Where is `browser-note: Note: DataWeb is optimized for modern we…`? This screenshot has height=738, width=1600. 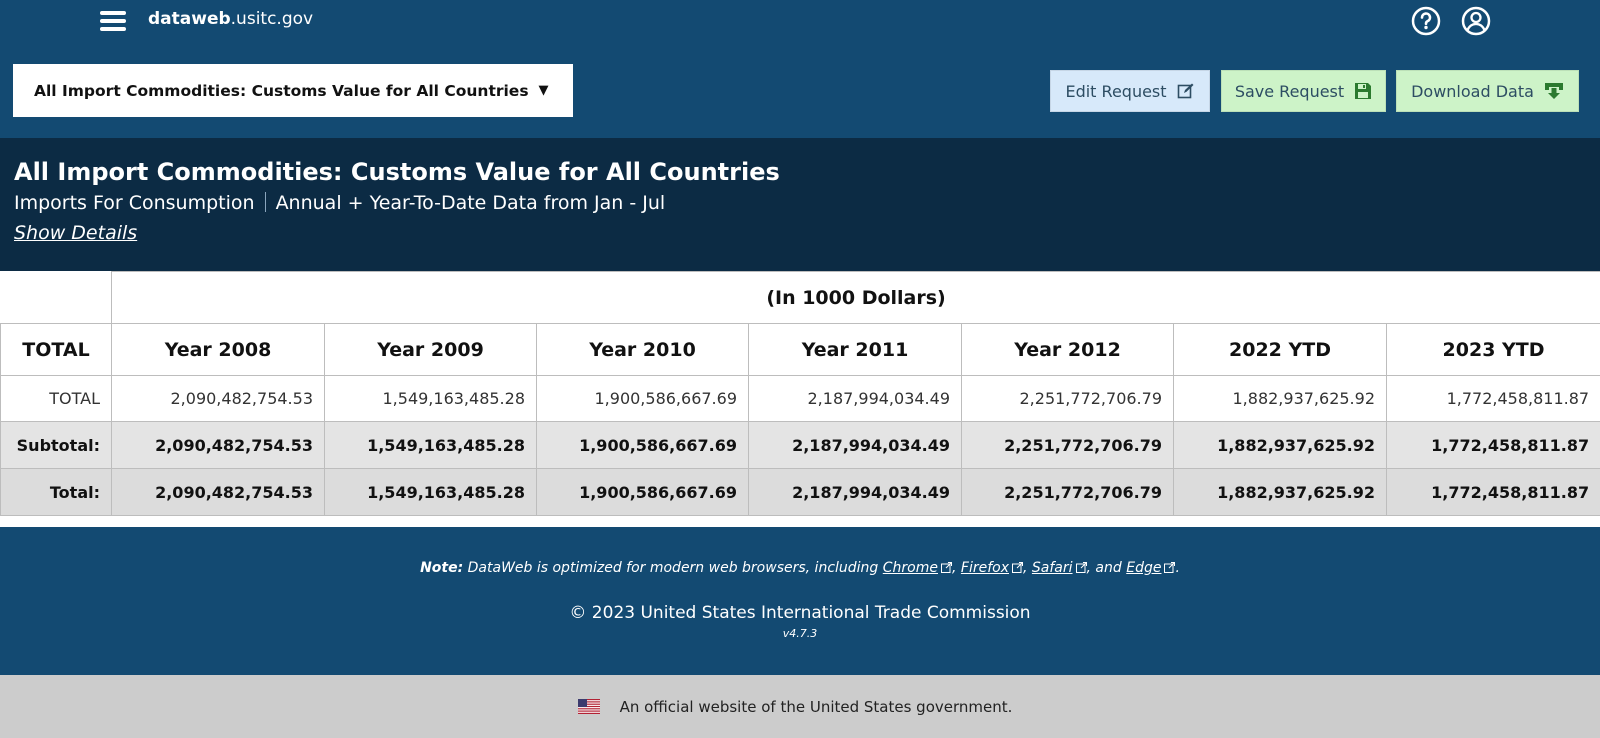
browser-note: Note: DataWeb is optimized for modern we… is located at coordinates (800, 568).